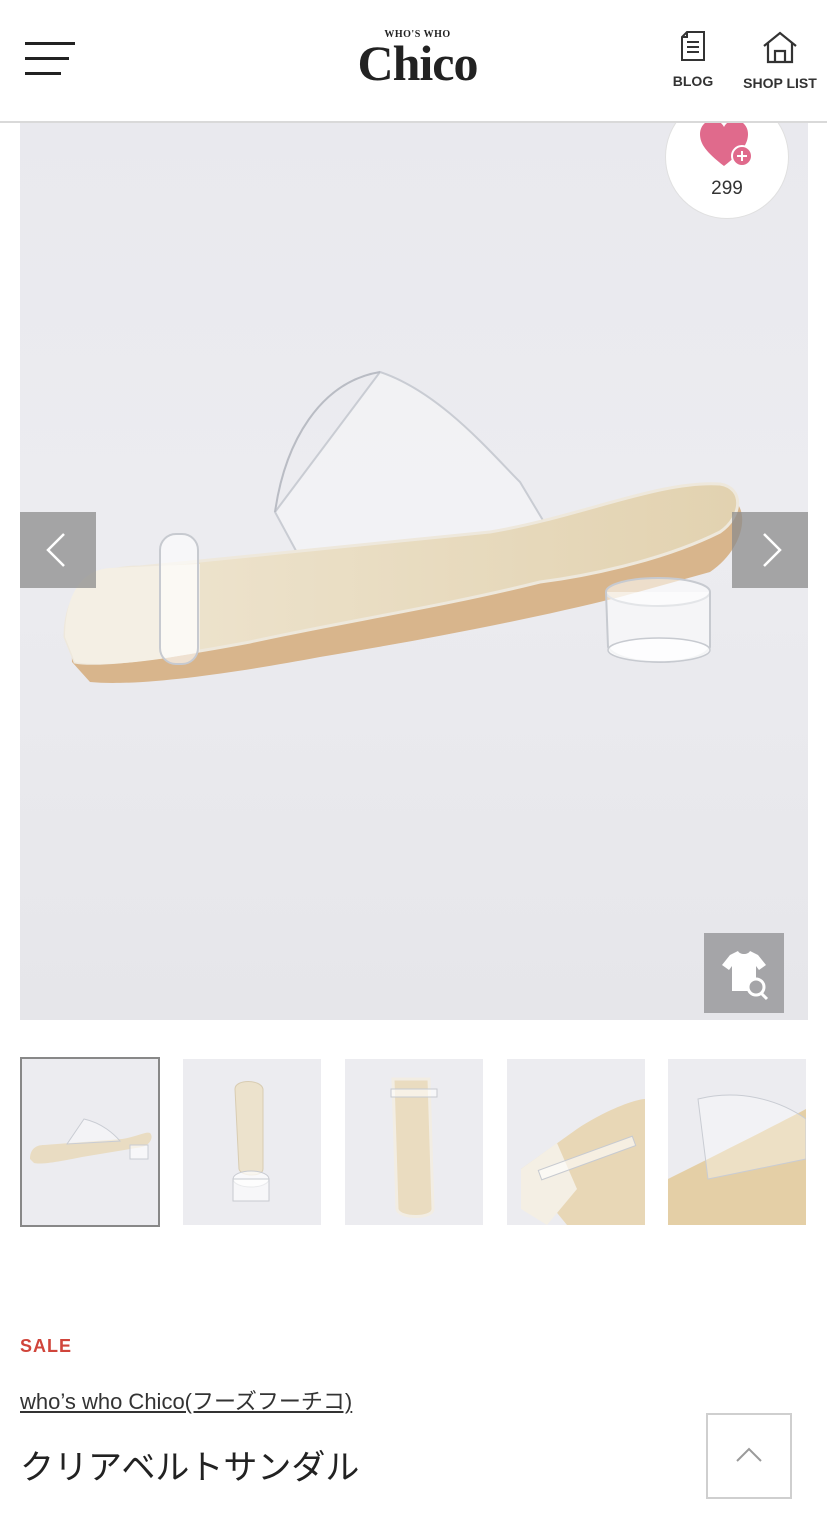 This screenshot has height=1517, width=827. What do you see at coordinates (745, 976) in the screenshot?
I see `shirt-zoom-icon` at bounding box center [745, 976].